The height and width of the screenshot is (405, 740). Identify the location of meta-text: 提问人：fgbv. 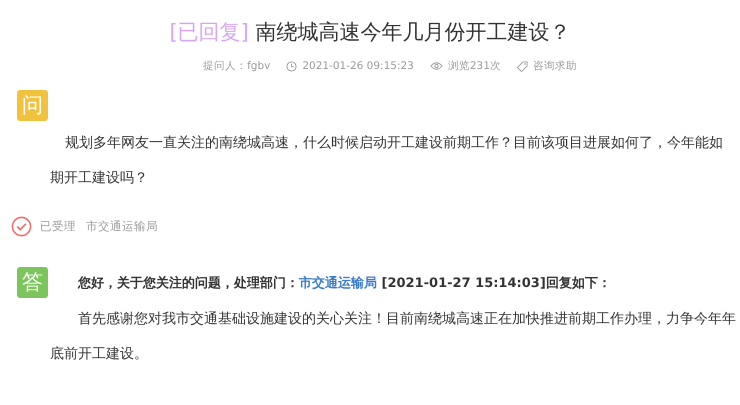
(236, 66).